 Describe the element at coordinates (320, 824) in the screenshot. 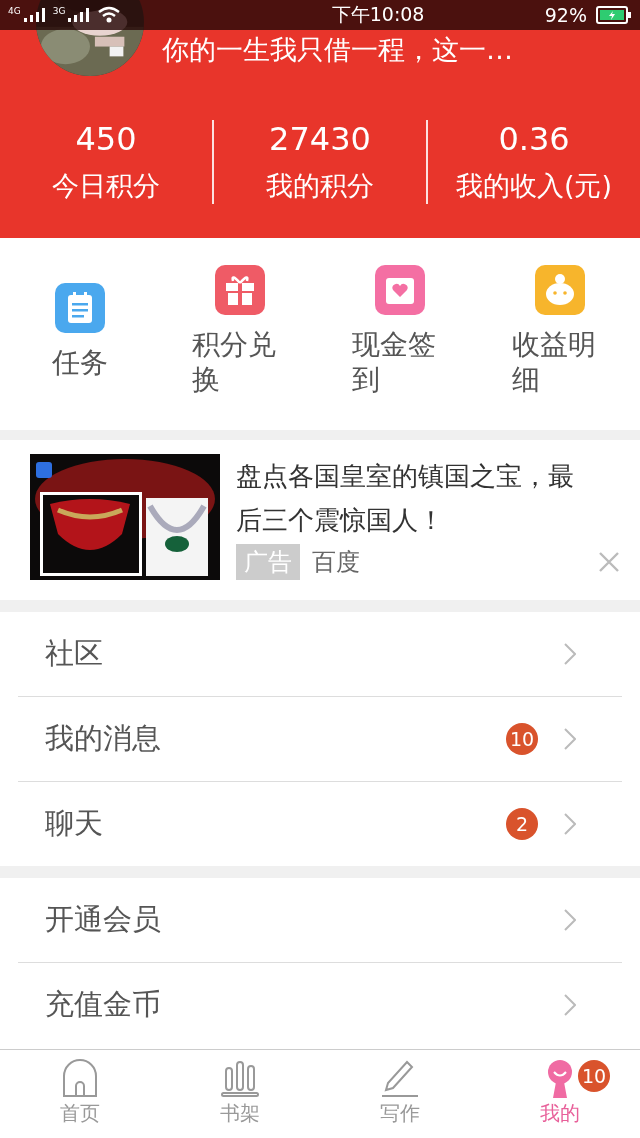

I see `menu-item: 聊天 2` at that location.